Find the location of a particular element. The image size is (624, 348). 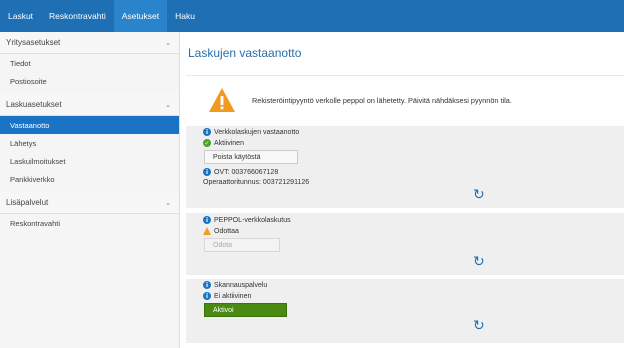

status-text: Aktiivinen is located at coordinates (229, 143).